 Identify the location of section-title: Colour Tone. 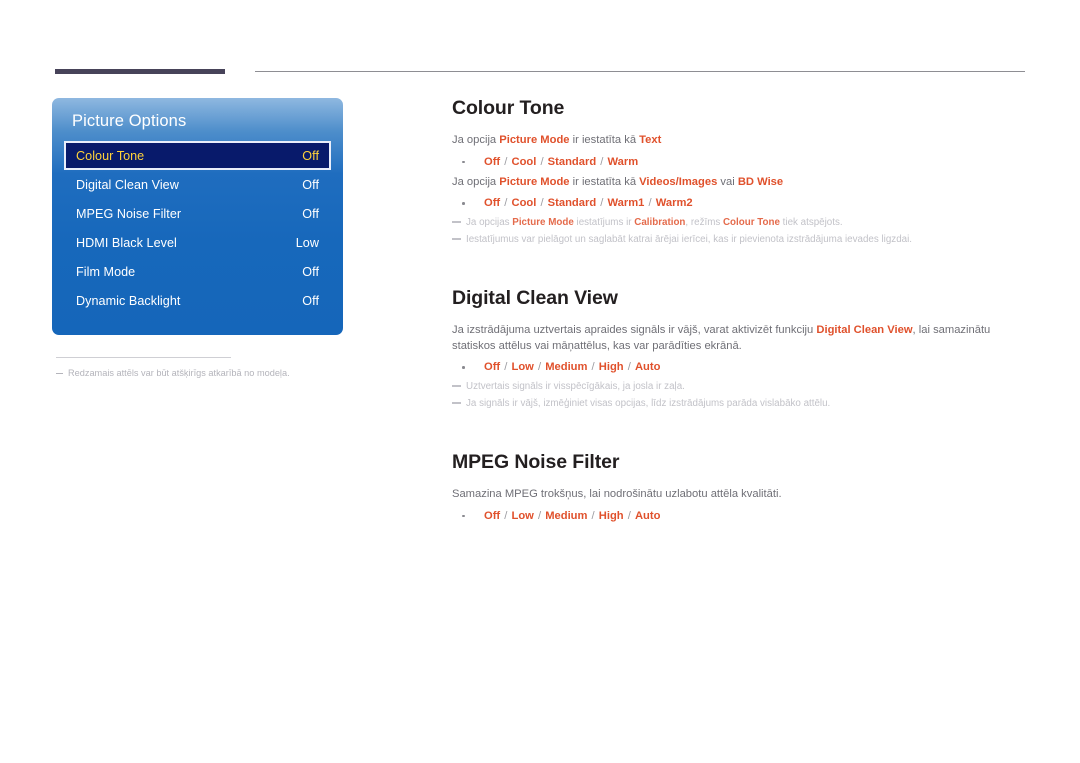
(508, 108).